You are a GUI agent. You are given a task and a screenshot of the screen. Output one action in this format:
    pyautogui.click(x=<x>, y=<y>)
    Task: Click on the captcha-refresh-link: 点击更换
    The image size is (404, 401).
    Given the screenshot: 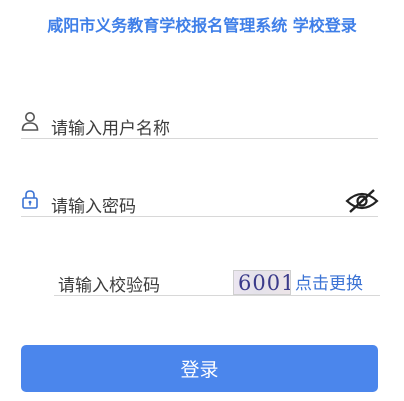 What is the action you would take?
    pyautogui.click(x=329, y=281)
    